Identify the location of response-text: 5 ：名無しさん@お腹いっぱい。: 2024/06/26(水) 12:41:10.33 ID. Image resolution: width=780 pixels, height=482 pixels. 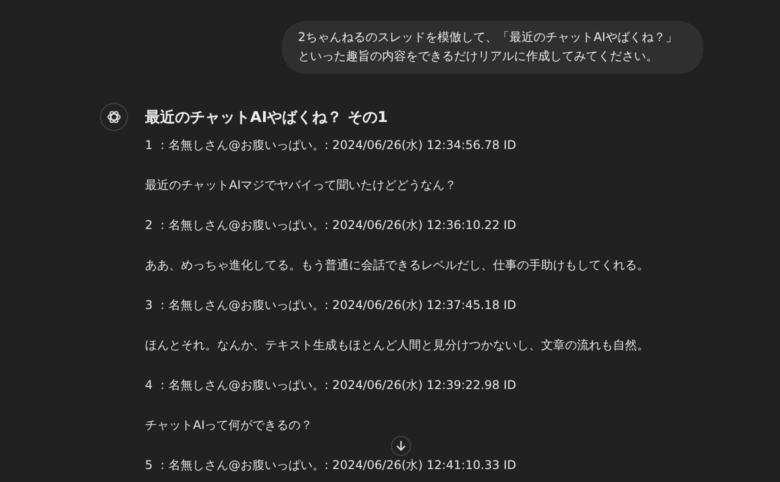
(331, 465).